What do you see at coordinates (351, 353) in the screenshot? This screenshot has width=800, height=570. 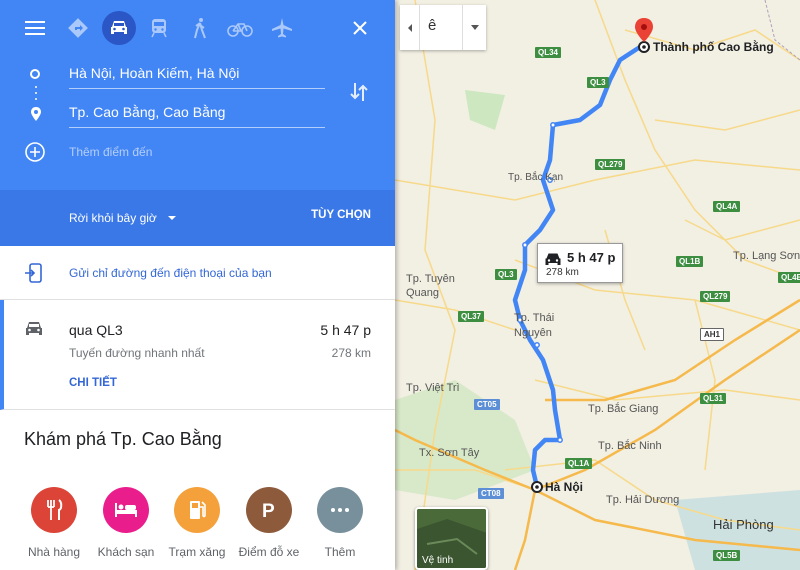 I see `route-distance: 278 km` at bounding box center [351, 353].